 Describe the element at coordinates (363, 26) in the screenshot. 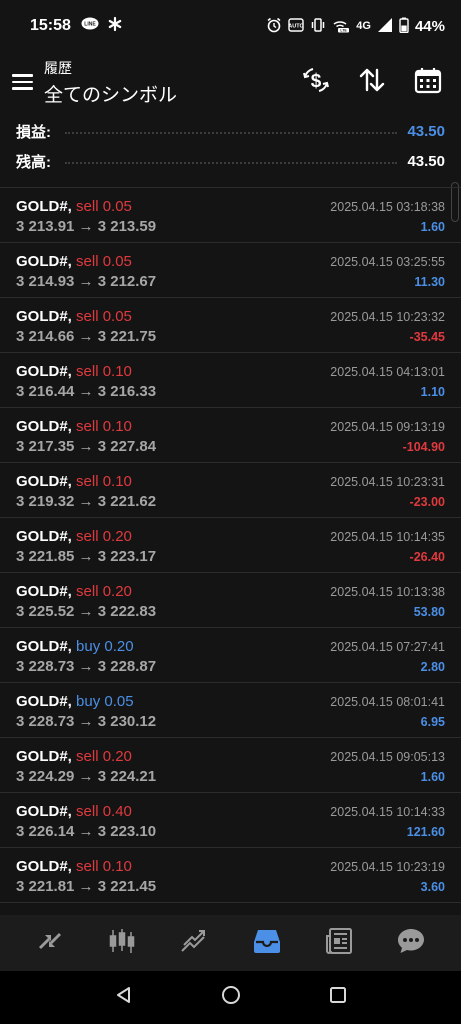

I see `network-type: 4G` at that location.